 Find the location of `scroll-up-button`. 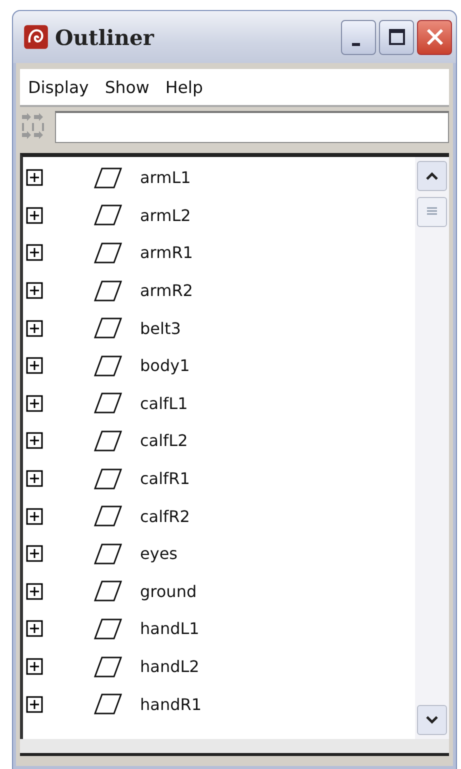

scroll-up-button is located at coordinates (432, 176).